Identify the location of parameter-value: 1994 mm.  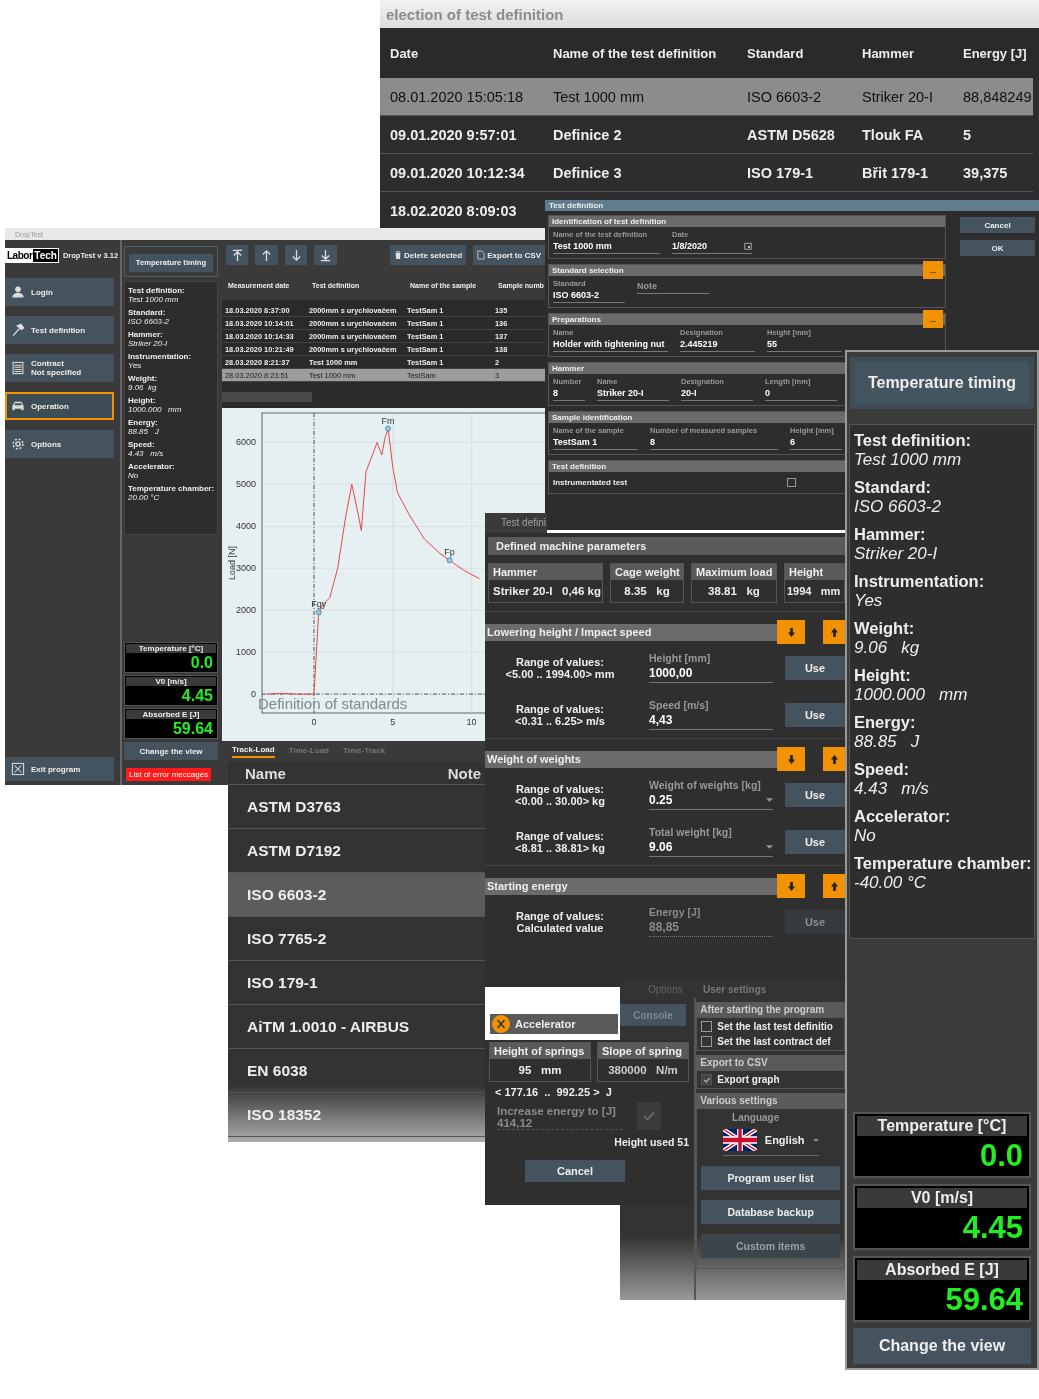
(814, 591).